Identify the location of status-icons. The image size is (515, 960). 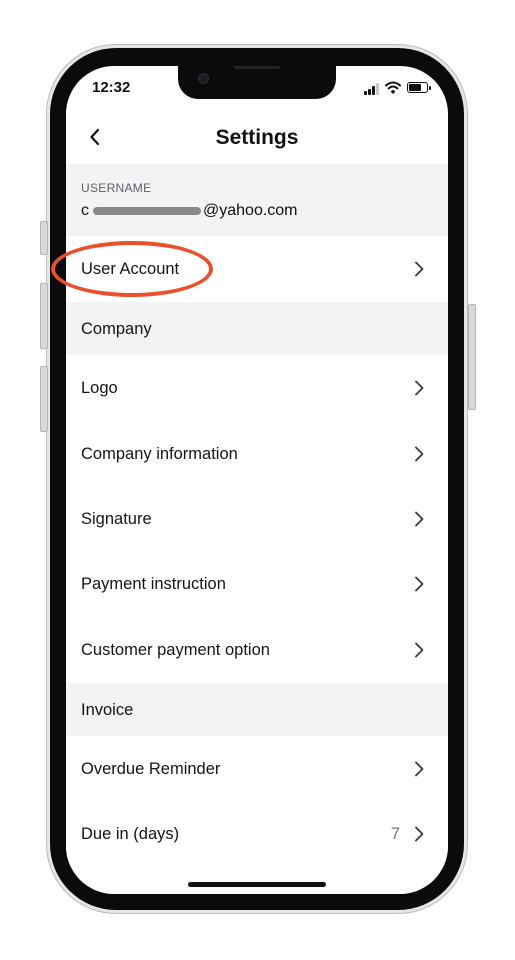
(397, 88).